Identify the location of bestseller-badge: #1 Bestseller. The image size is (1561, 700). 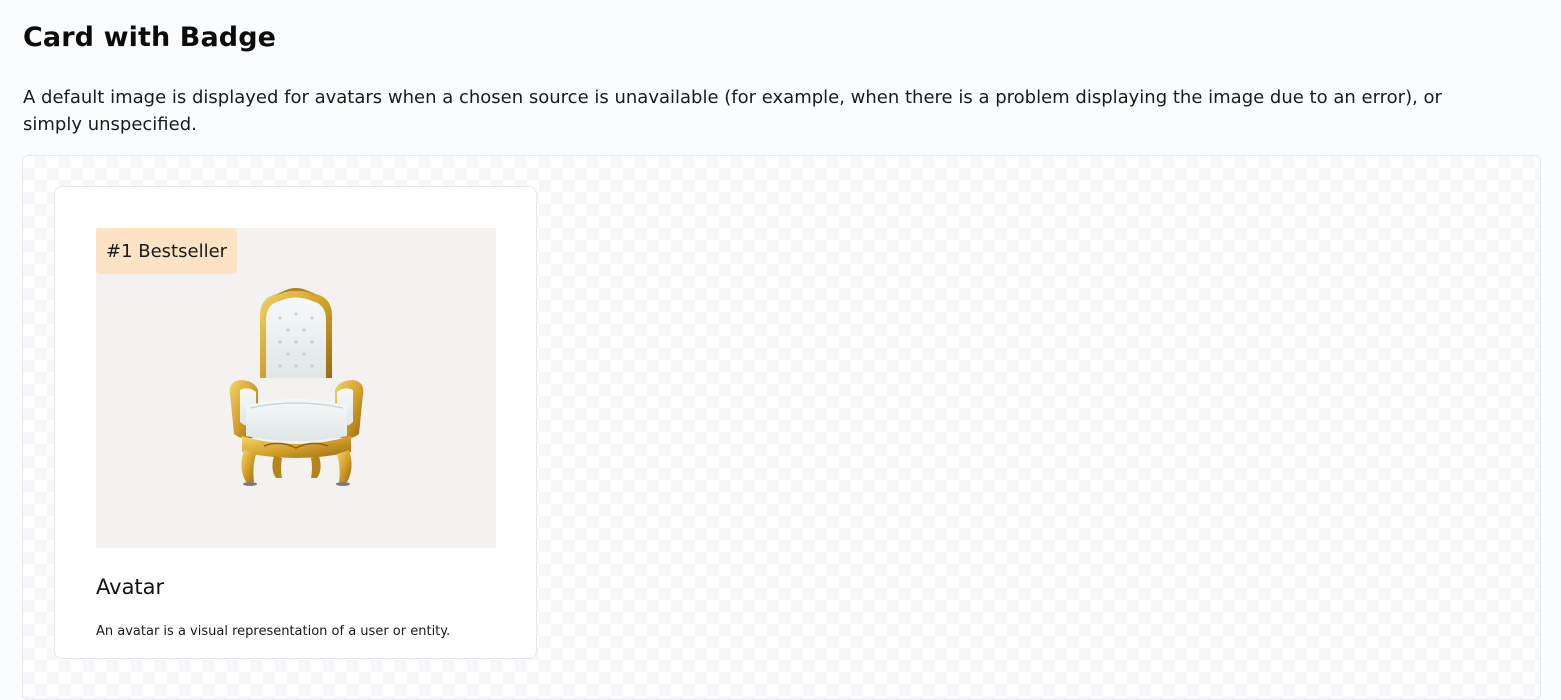
(167, 251).